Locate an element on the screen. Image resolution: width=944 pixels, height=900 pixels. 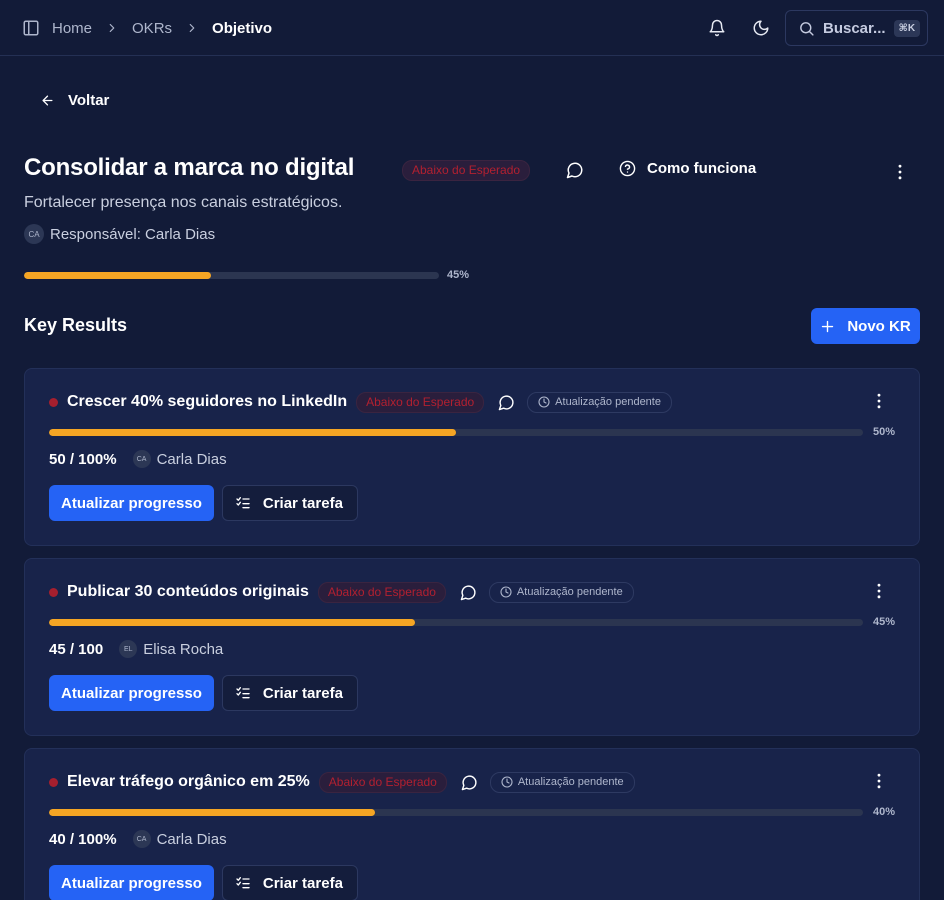
avatar: EL is located at coordinates (128, 649).